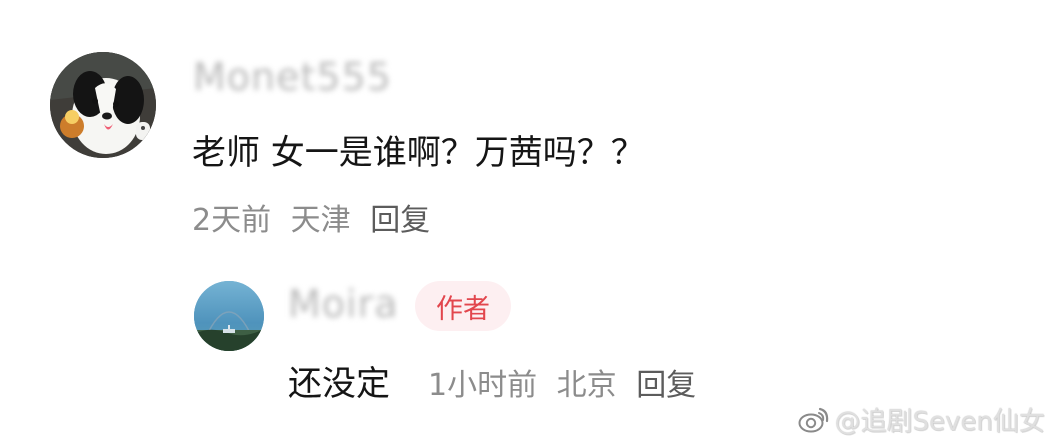 Image resolution: width=1057 pixels, height=442 pixels. I want to click on author-avatar, so click(229, 316).